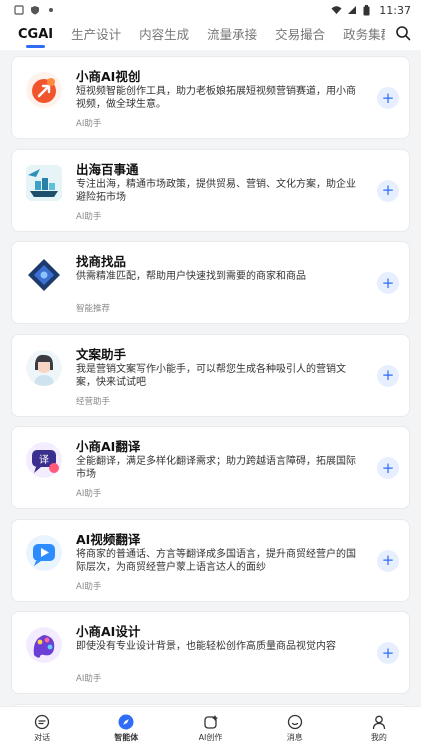 This screenshot has width=421, height=750. Describe the element at coordinates (108, 631) in the screenshot. I see `agent-title: 小商AI设计` at that location.